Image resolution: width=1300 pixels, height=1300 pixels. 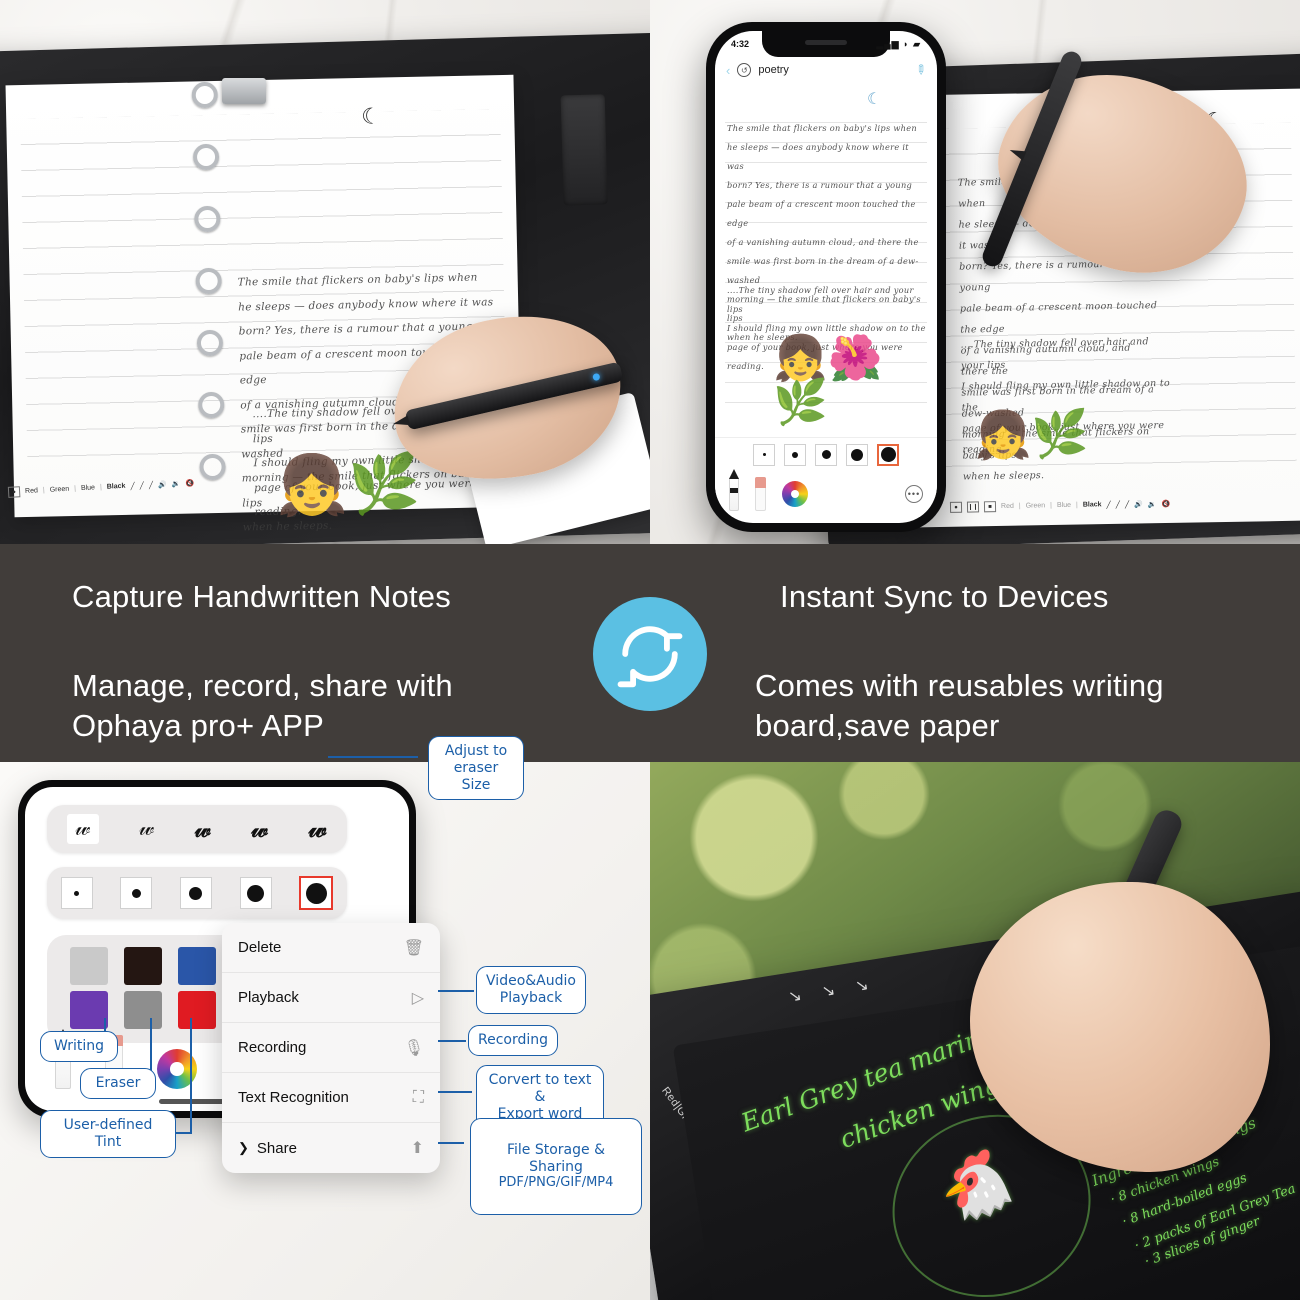 What do you see at coordinates (826, 70) in the screenshot?
I see `phone-nav-bar: ‹ ↺ poetry ✎` at bounding box center [826, 70].